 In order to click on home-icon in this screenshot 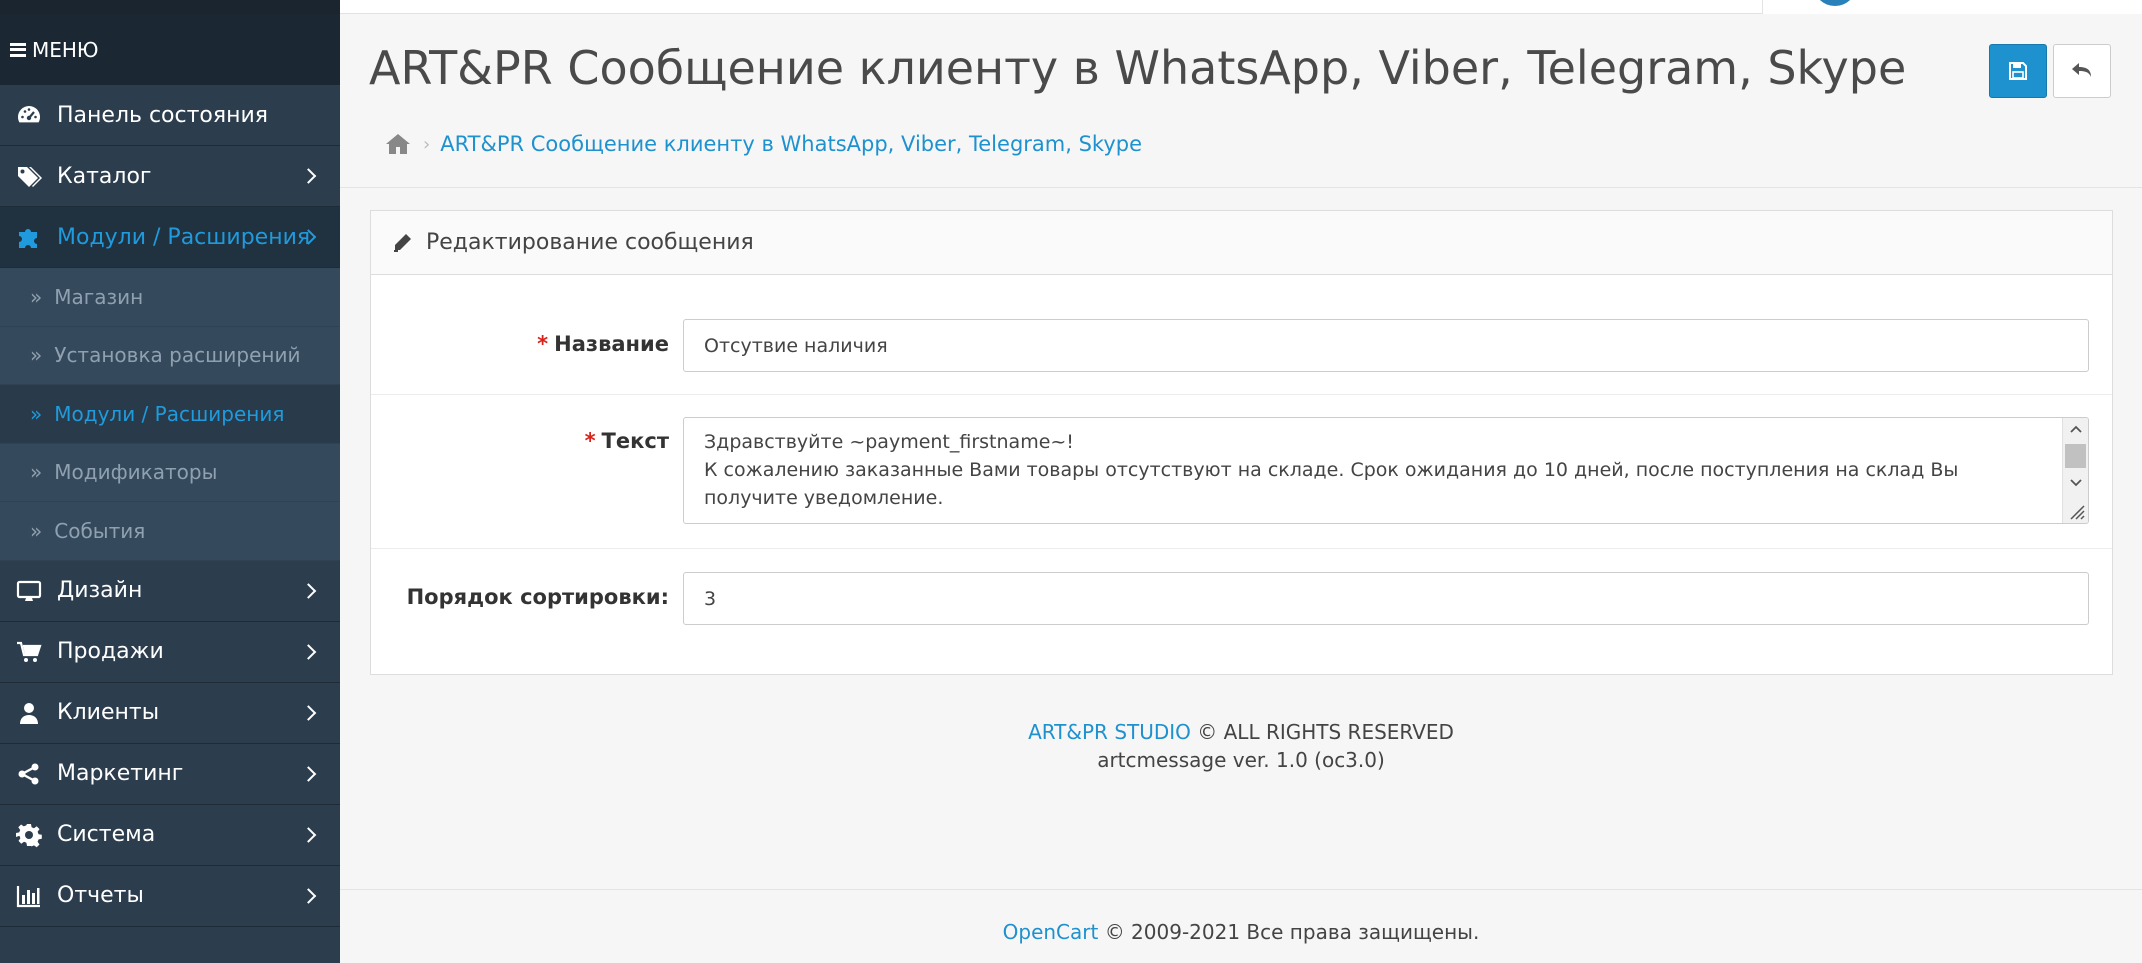, I will do `click(398, 144)`.